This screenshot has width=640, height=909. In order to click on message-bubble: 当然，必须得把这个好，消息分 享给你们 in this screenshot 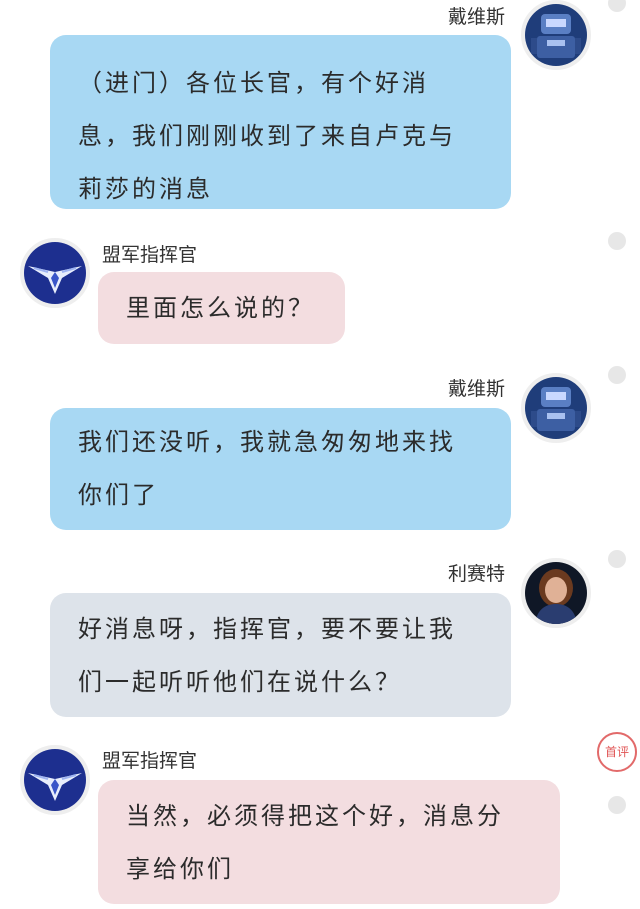, I will do `click(329, 842)`.